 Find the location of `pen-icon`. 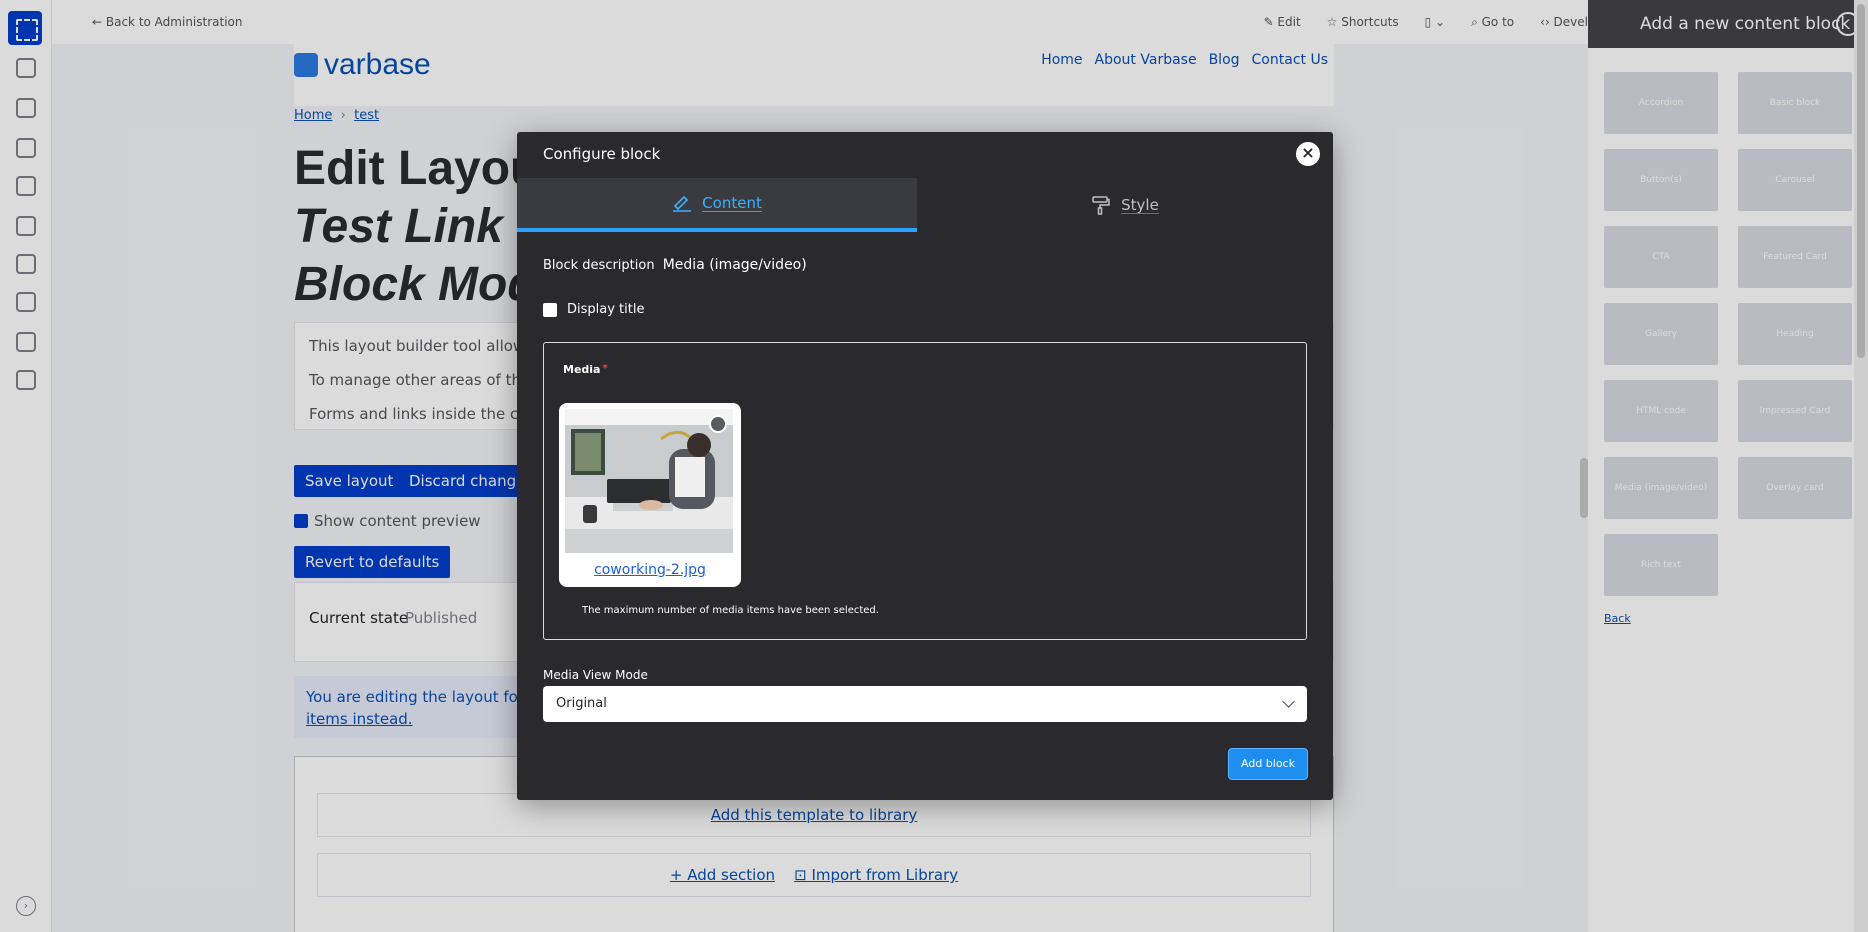

pen-icon is located at coordinates (682, 203).